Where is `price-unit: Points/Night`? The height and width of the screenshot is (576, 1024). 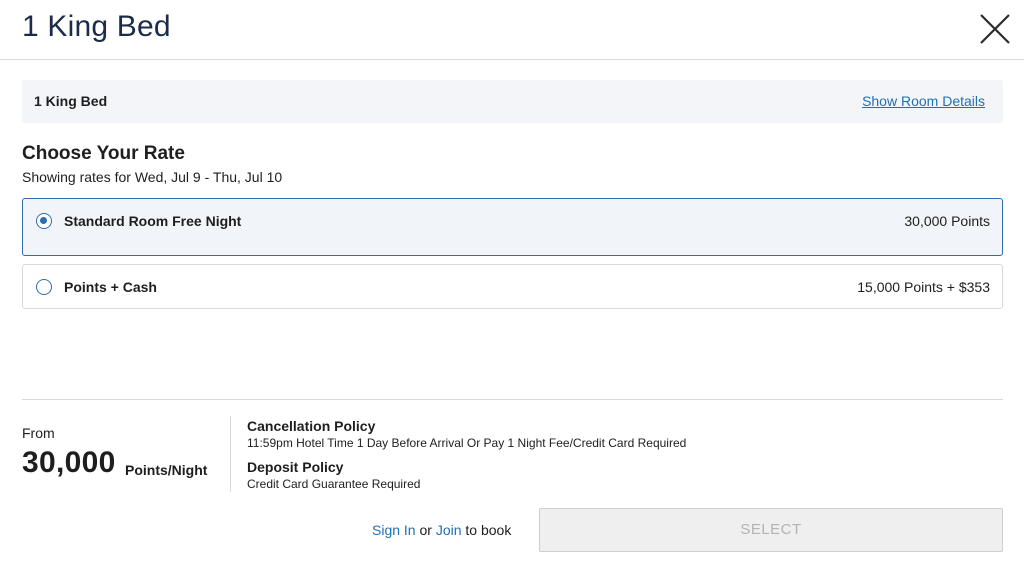 price-unit: Points/Night is located at coordinates (166, 470).